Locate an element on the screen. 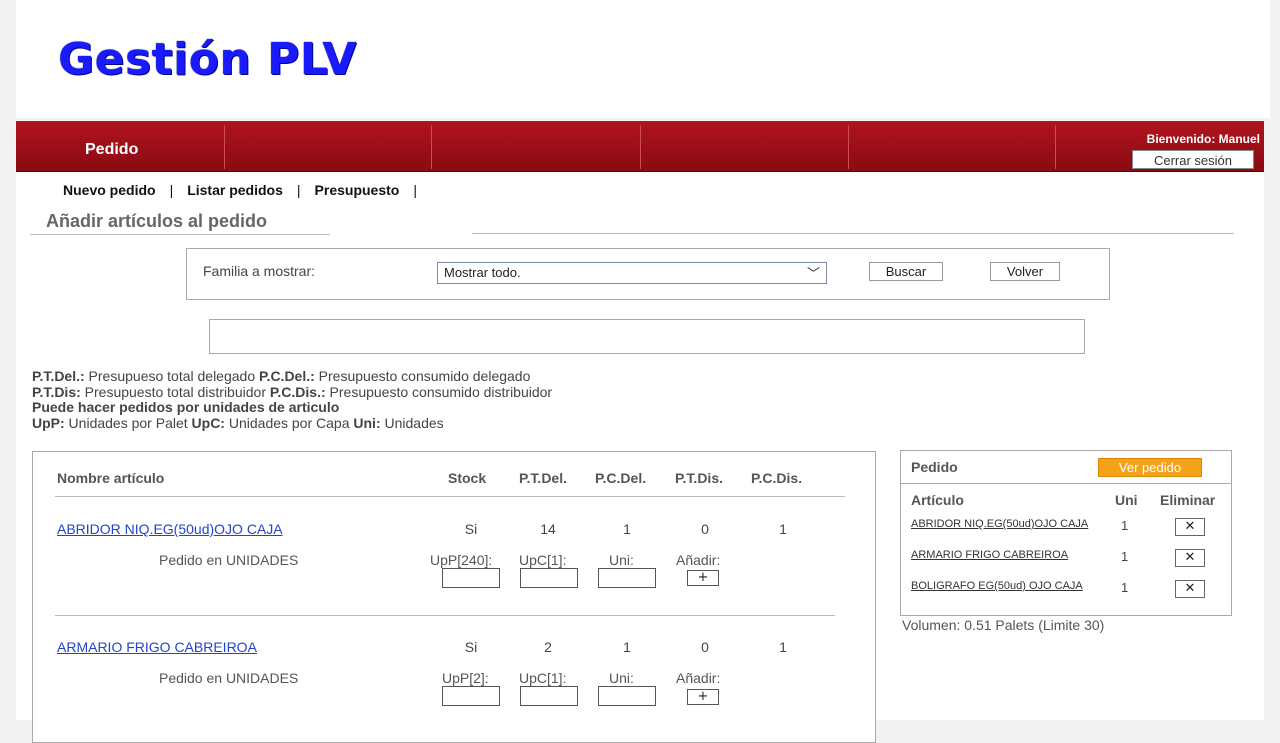  welcome-text: Bienvenido: Manuel is located at coordinates (1203, 139).